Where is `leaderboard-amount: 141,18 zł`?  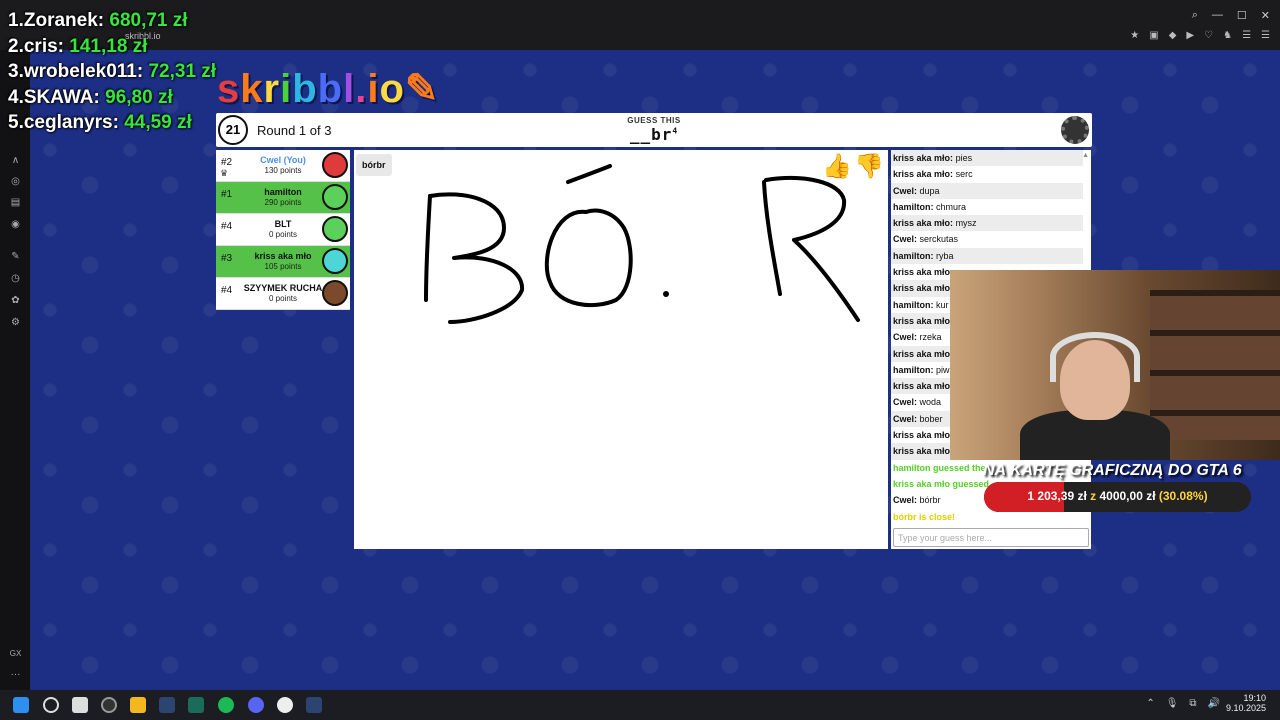 leaderboard-amount: 141,18 zł is located at coordinates (108, 46).